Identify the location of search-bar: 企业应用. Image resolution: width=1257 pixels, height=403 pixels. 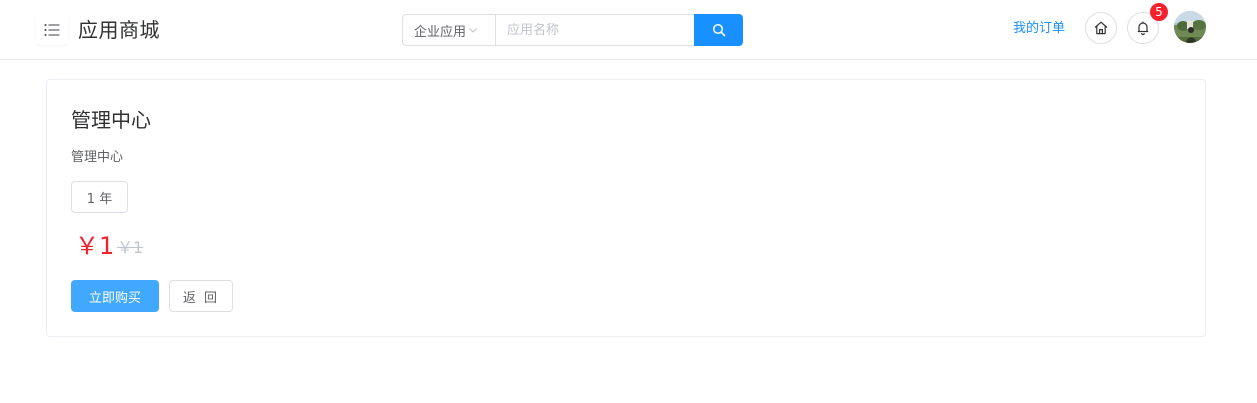
(572, 30).